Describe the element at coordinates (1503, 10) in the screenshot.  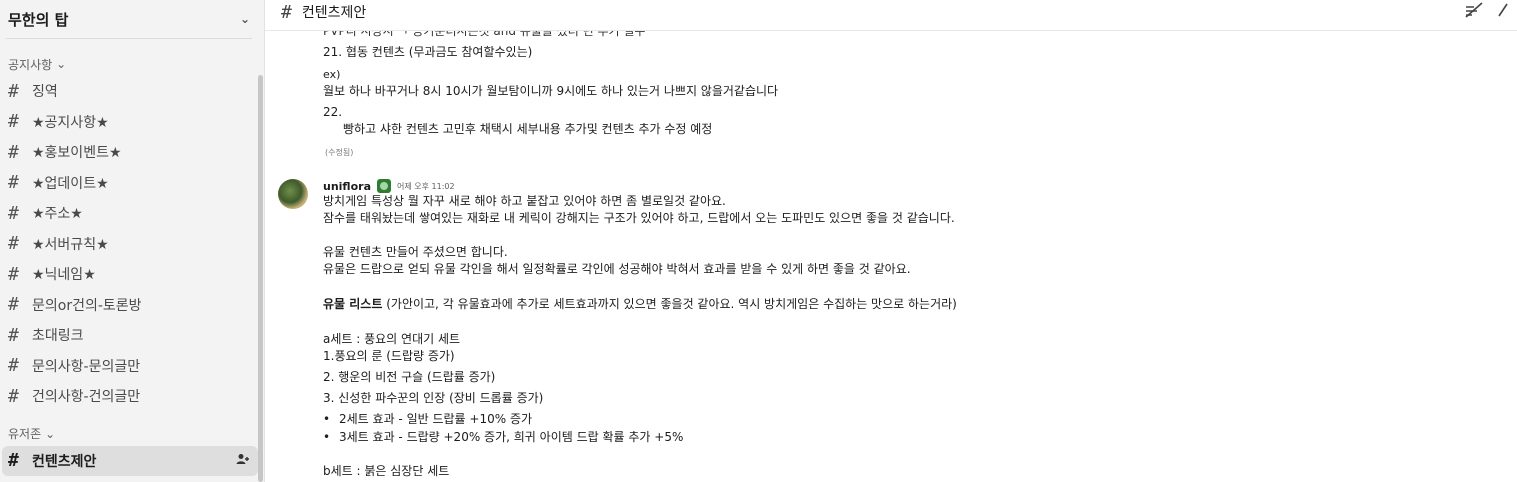
I see `more-icon` at that location.